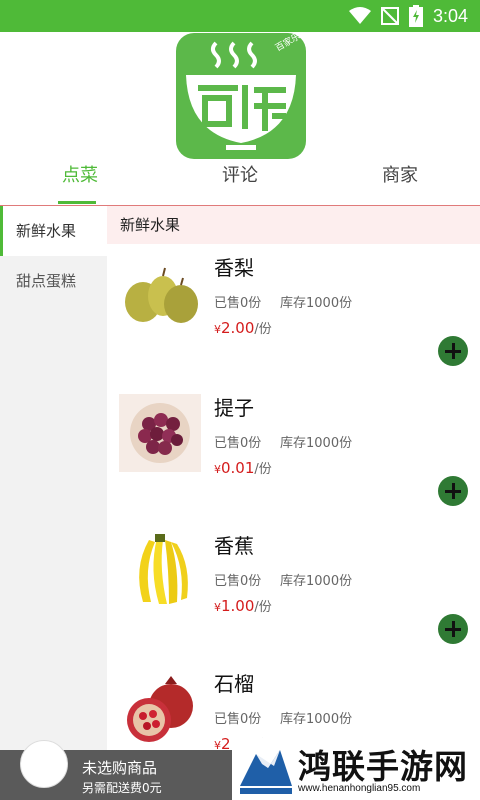 This screenshot has height=800, width=480. What do you see at coordinates (234, 546) in the screenshot?
I see `product-name: 香蕉` at bounding box center [234, 546].